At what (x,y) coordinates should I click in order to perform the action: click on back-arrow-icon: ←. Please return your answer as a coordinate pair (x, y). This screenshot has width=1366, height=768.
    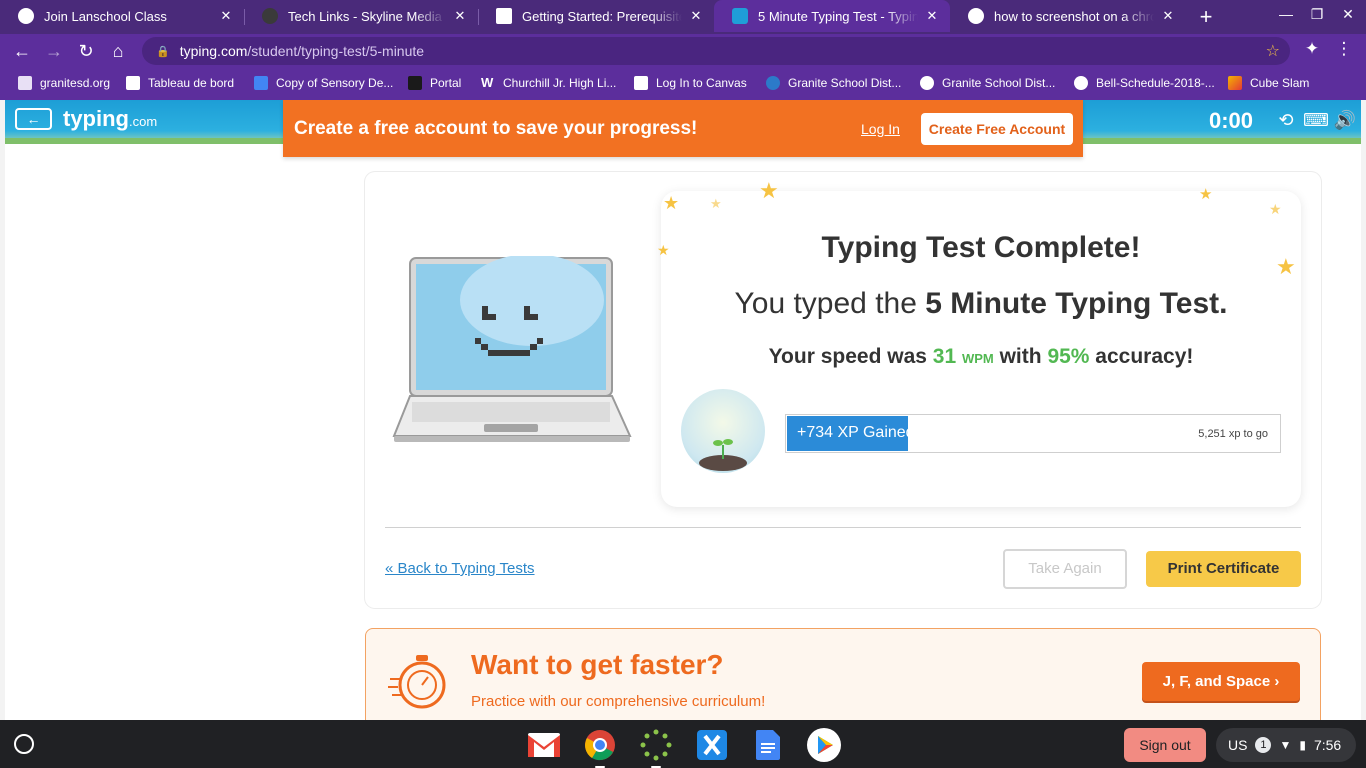
    Looking at the image, I should click on (22, 51).